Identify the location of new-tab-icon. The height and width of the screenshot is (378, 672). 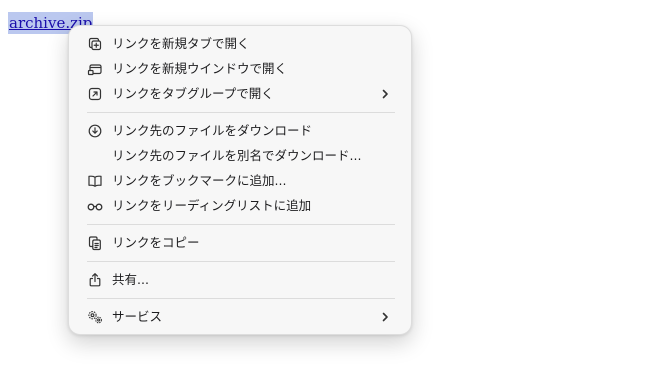
(95, 44).